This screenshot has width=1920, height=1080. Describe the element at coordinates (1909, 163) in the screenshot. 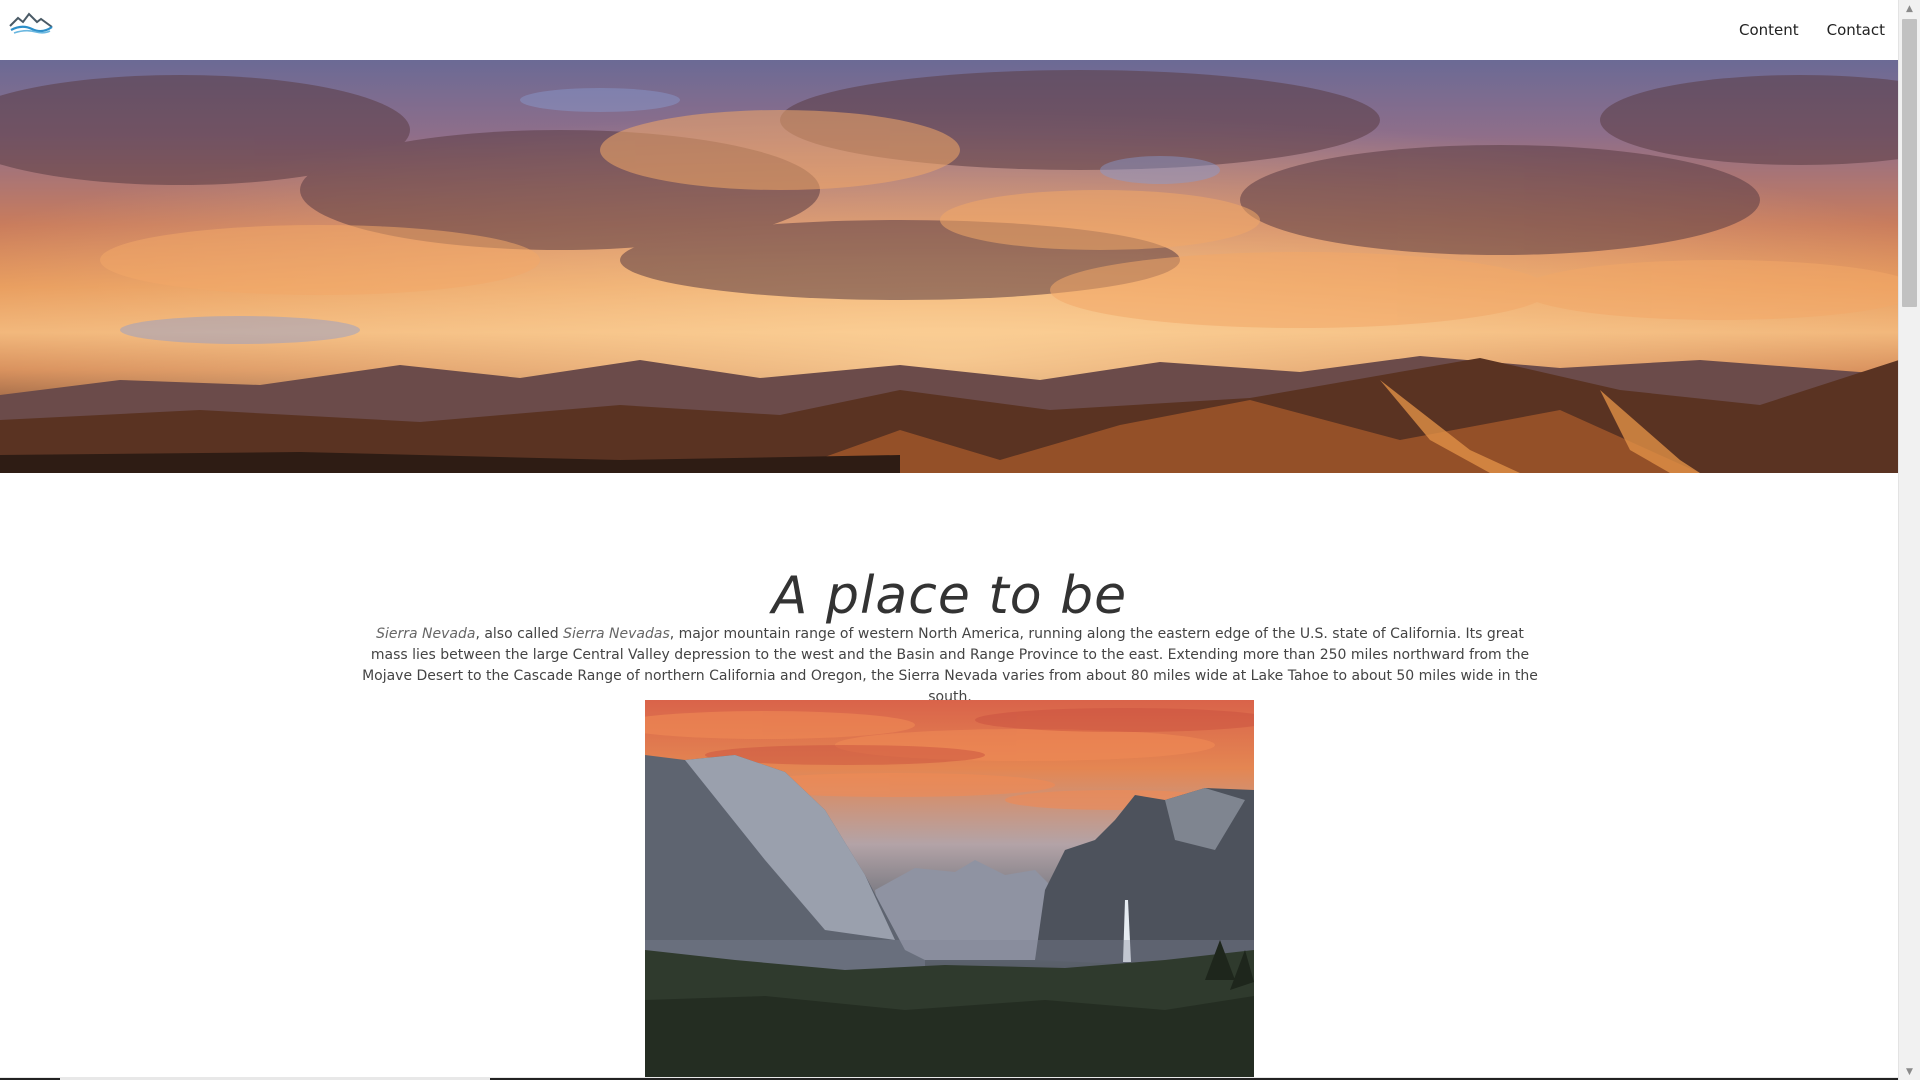

I see `scroll-thumb` at that location.